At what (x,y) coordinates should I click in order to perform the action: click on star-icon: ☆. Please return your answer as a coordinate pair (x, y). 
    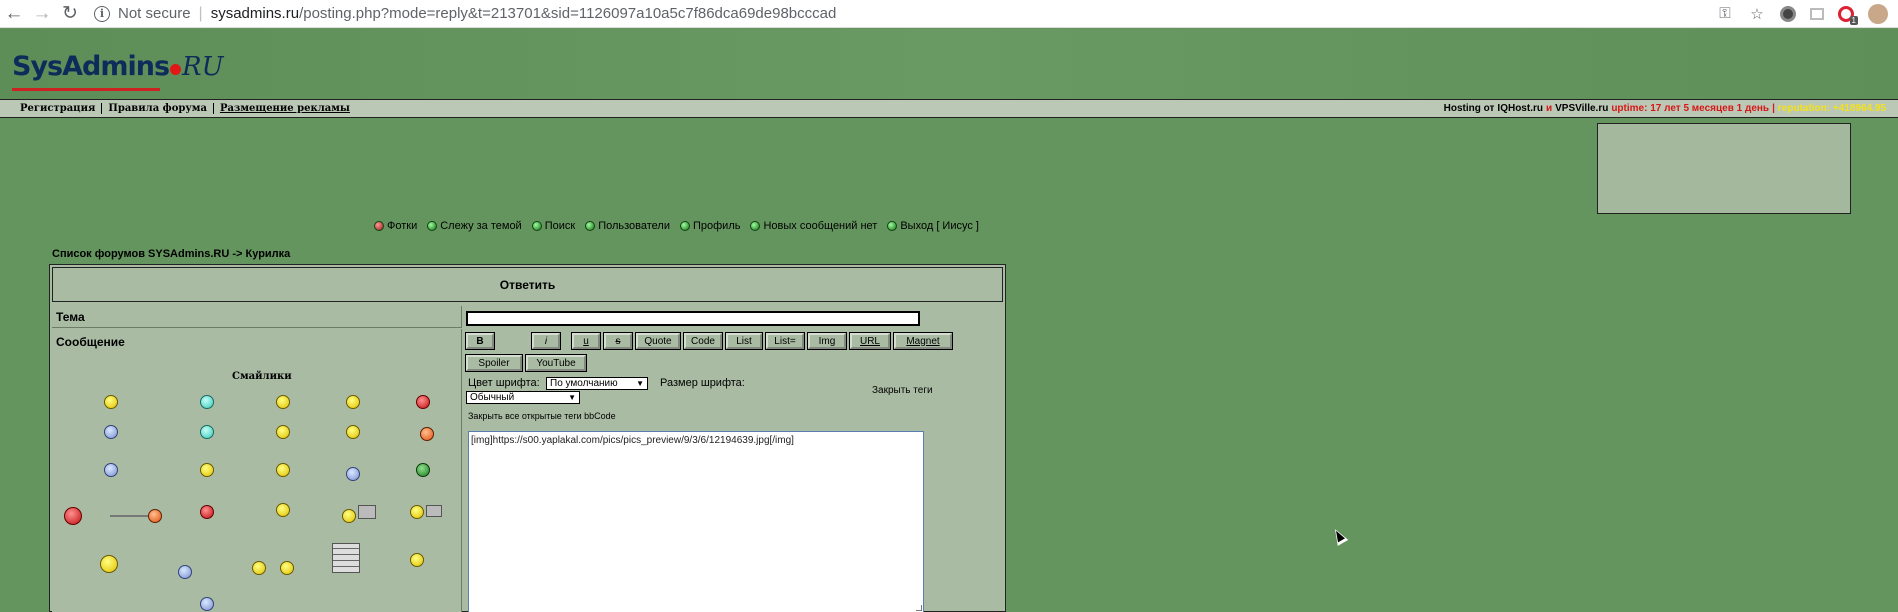
    Looking at the image, I should click on (1757, 14).